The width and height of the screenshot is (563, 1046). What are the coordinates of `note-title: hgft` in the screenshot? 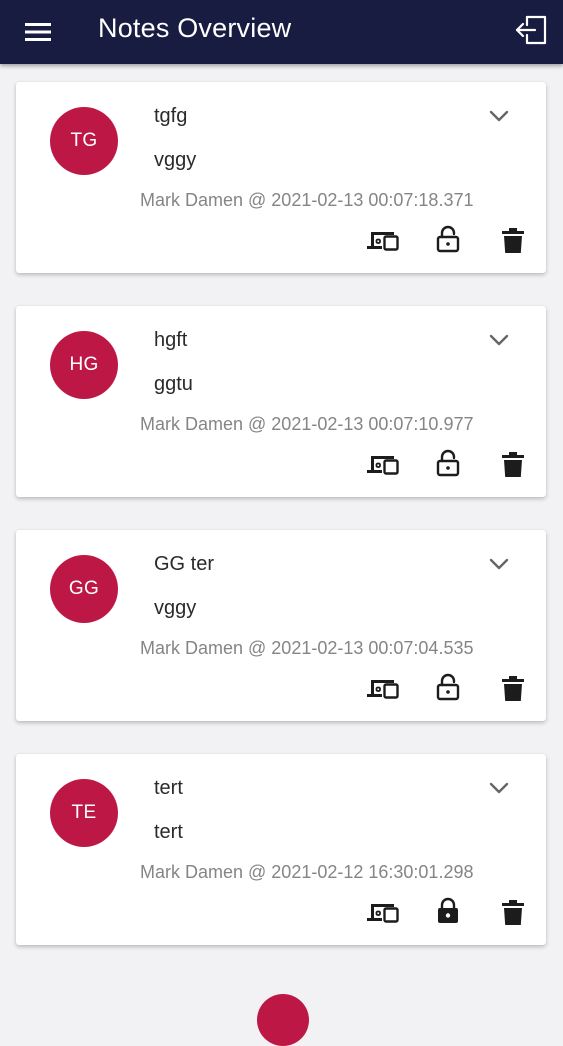 It's located at (171, 340).